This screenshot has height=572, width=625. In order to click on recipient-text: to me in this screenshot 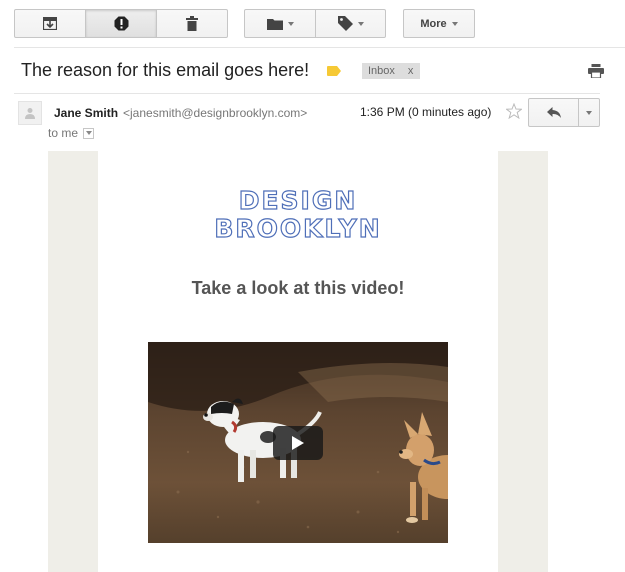, I will do `click(63, 133)`.